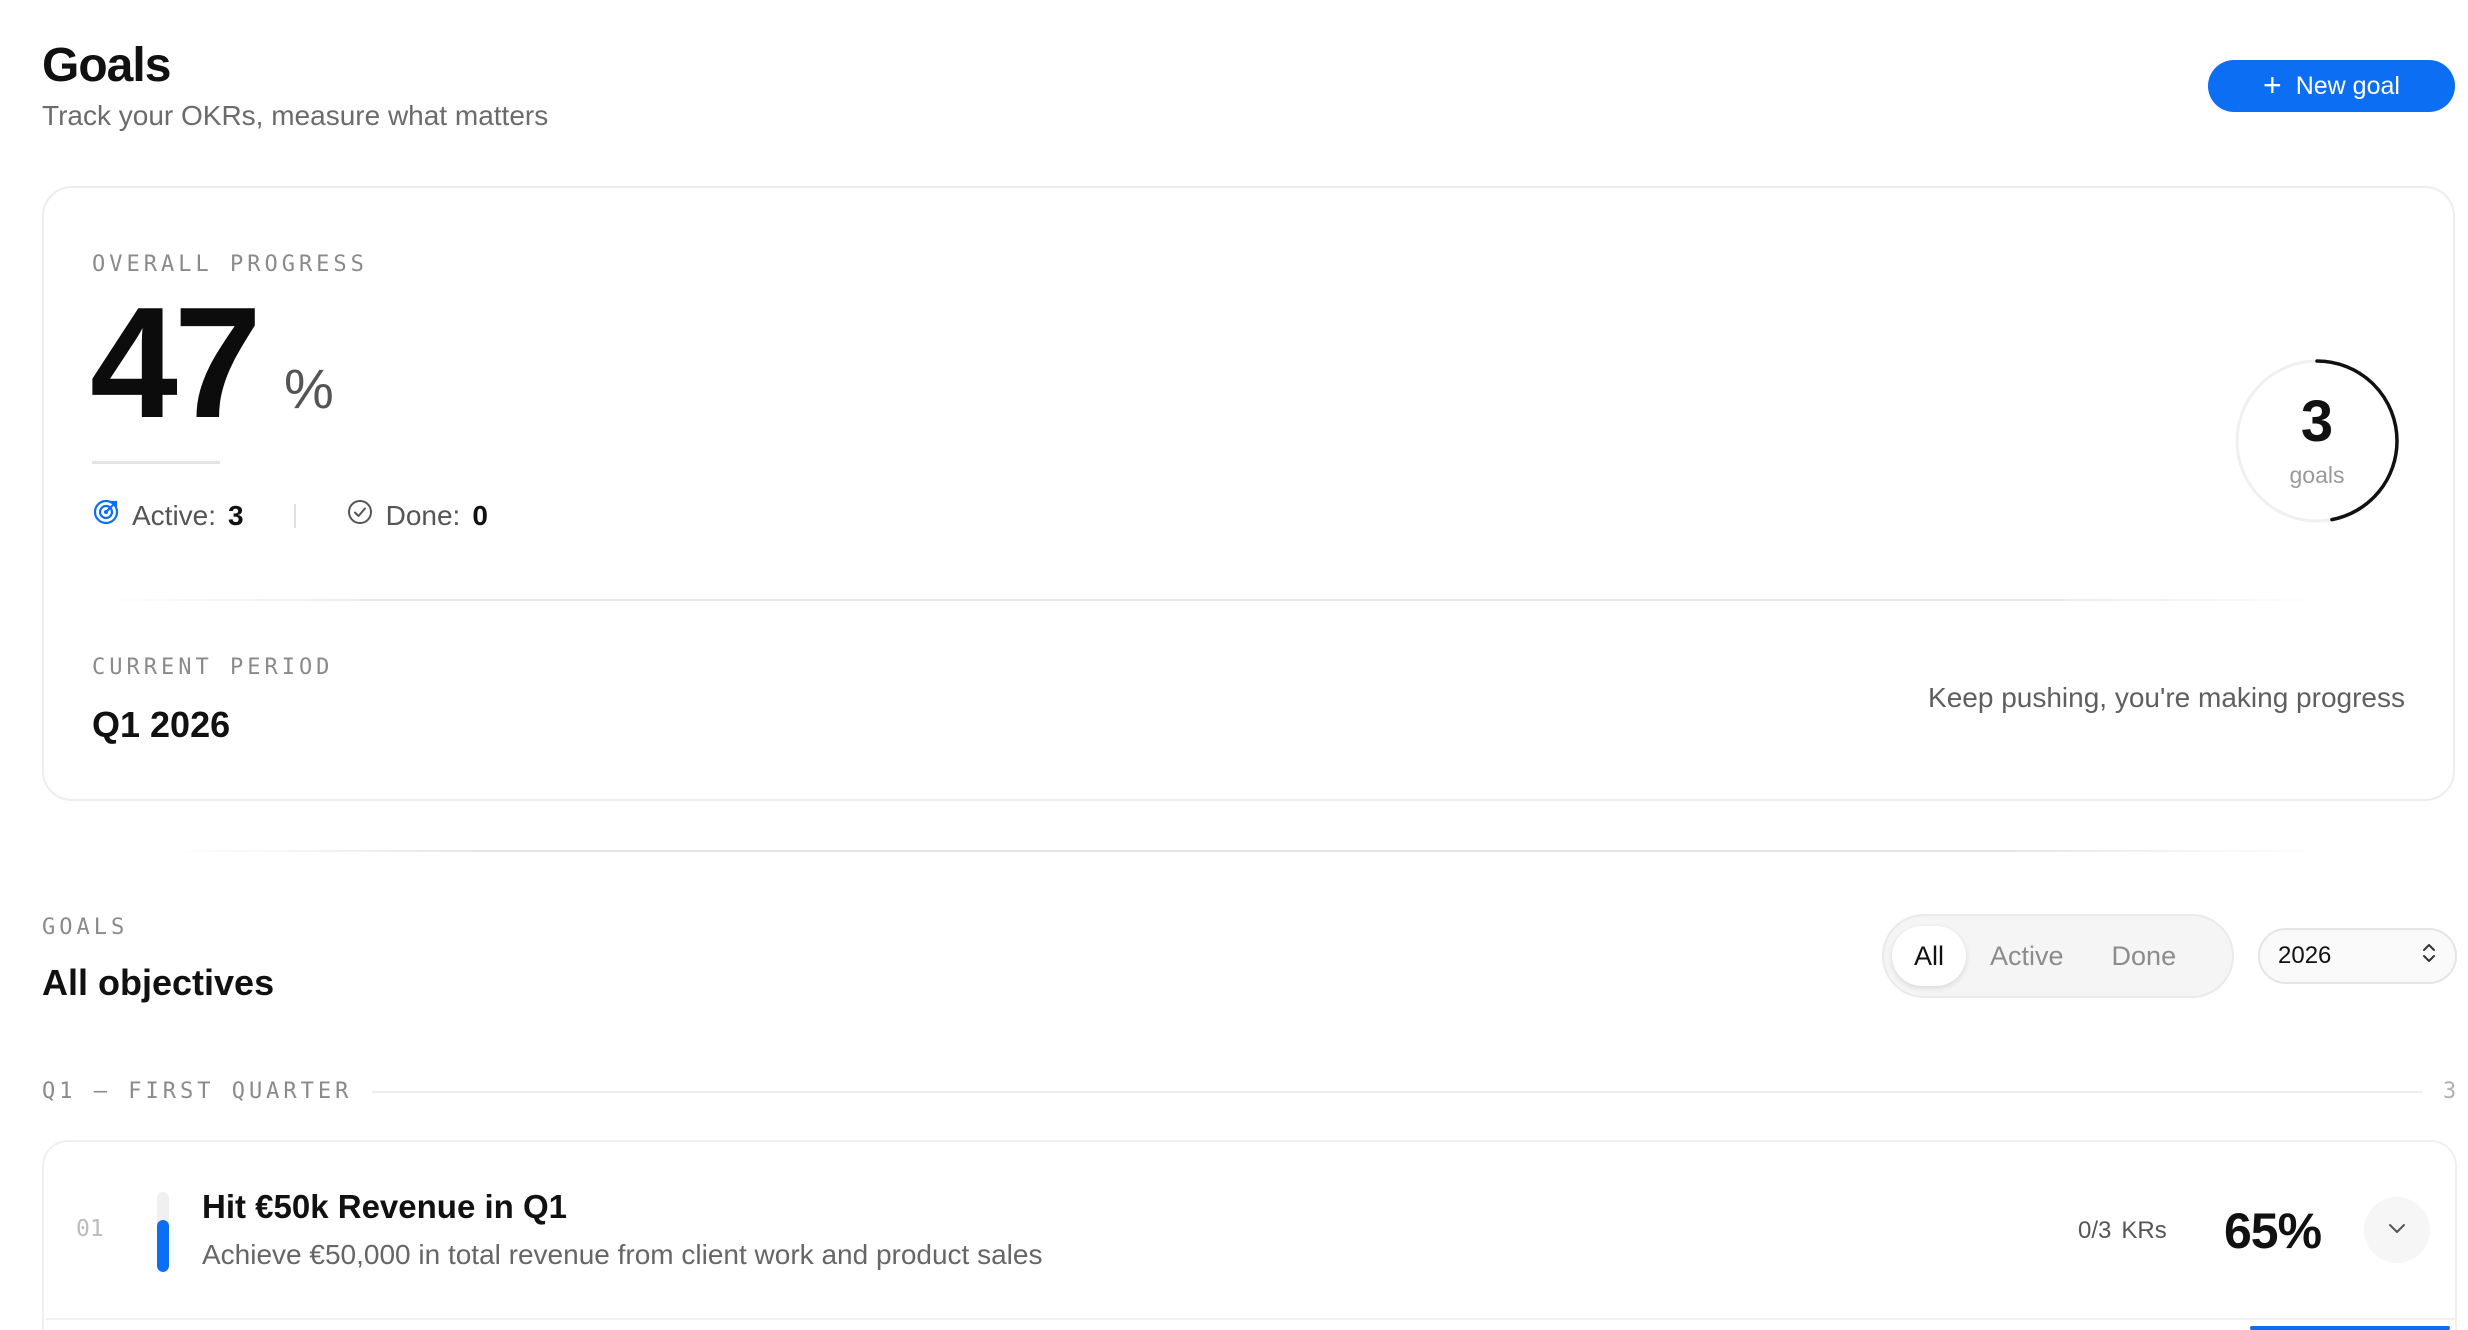  I want to click on section-divider, so click(1245, 851).